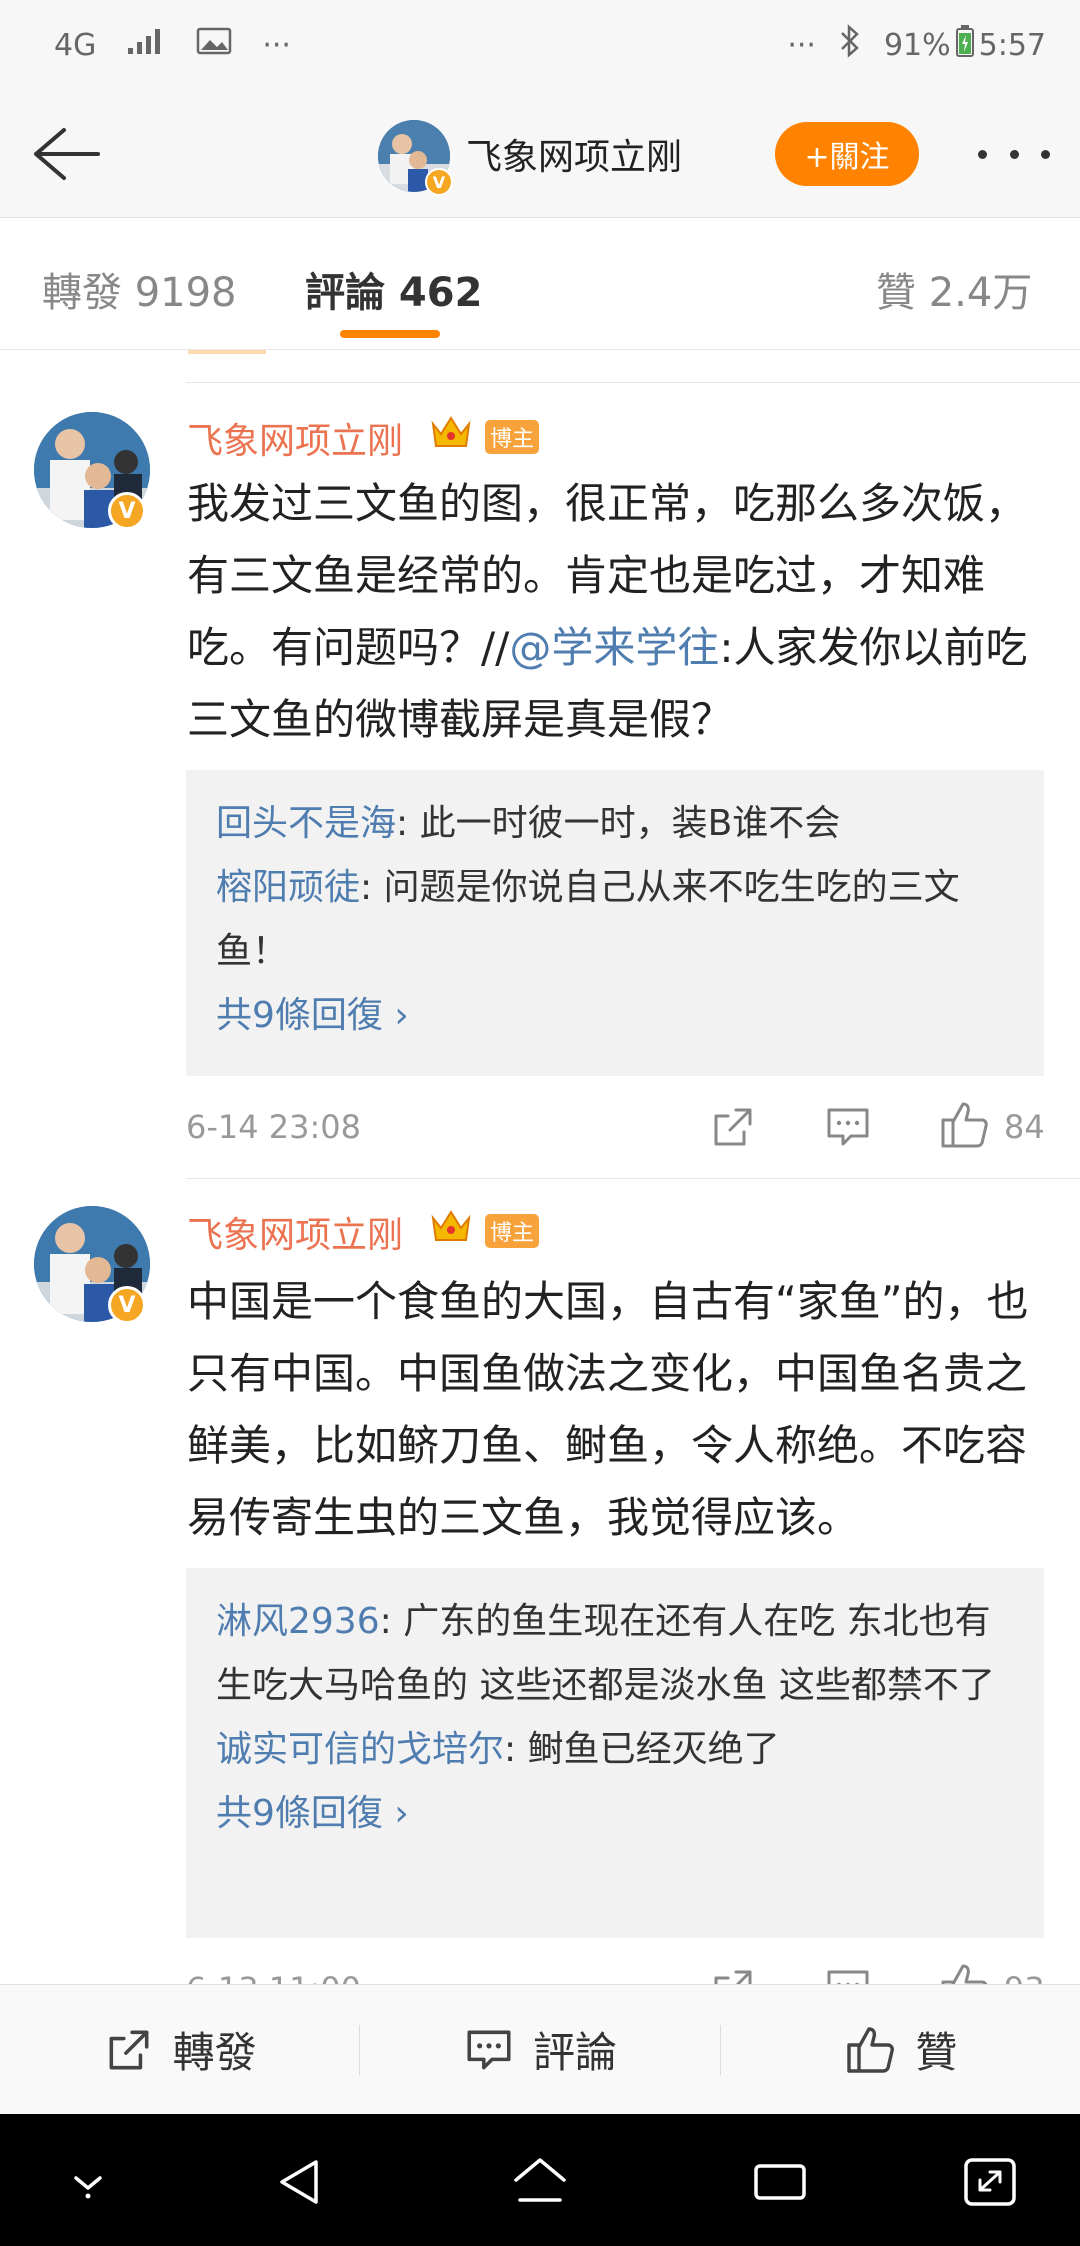 The width and height of the screenshot is (1080, 2246). Describe the element at coordinates (615, 920) in the screenshot. I see `reply-item: 榕阳顽徒: 问题是你说自己从来不吃生吃的三文鱼！` at that location.